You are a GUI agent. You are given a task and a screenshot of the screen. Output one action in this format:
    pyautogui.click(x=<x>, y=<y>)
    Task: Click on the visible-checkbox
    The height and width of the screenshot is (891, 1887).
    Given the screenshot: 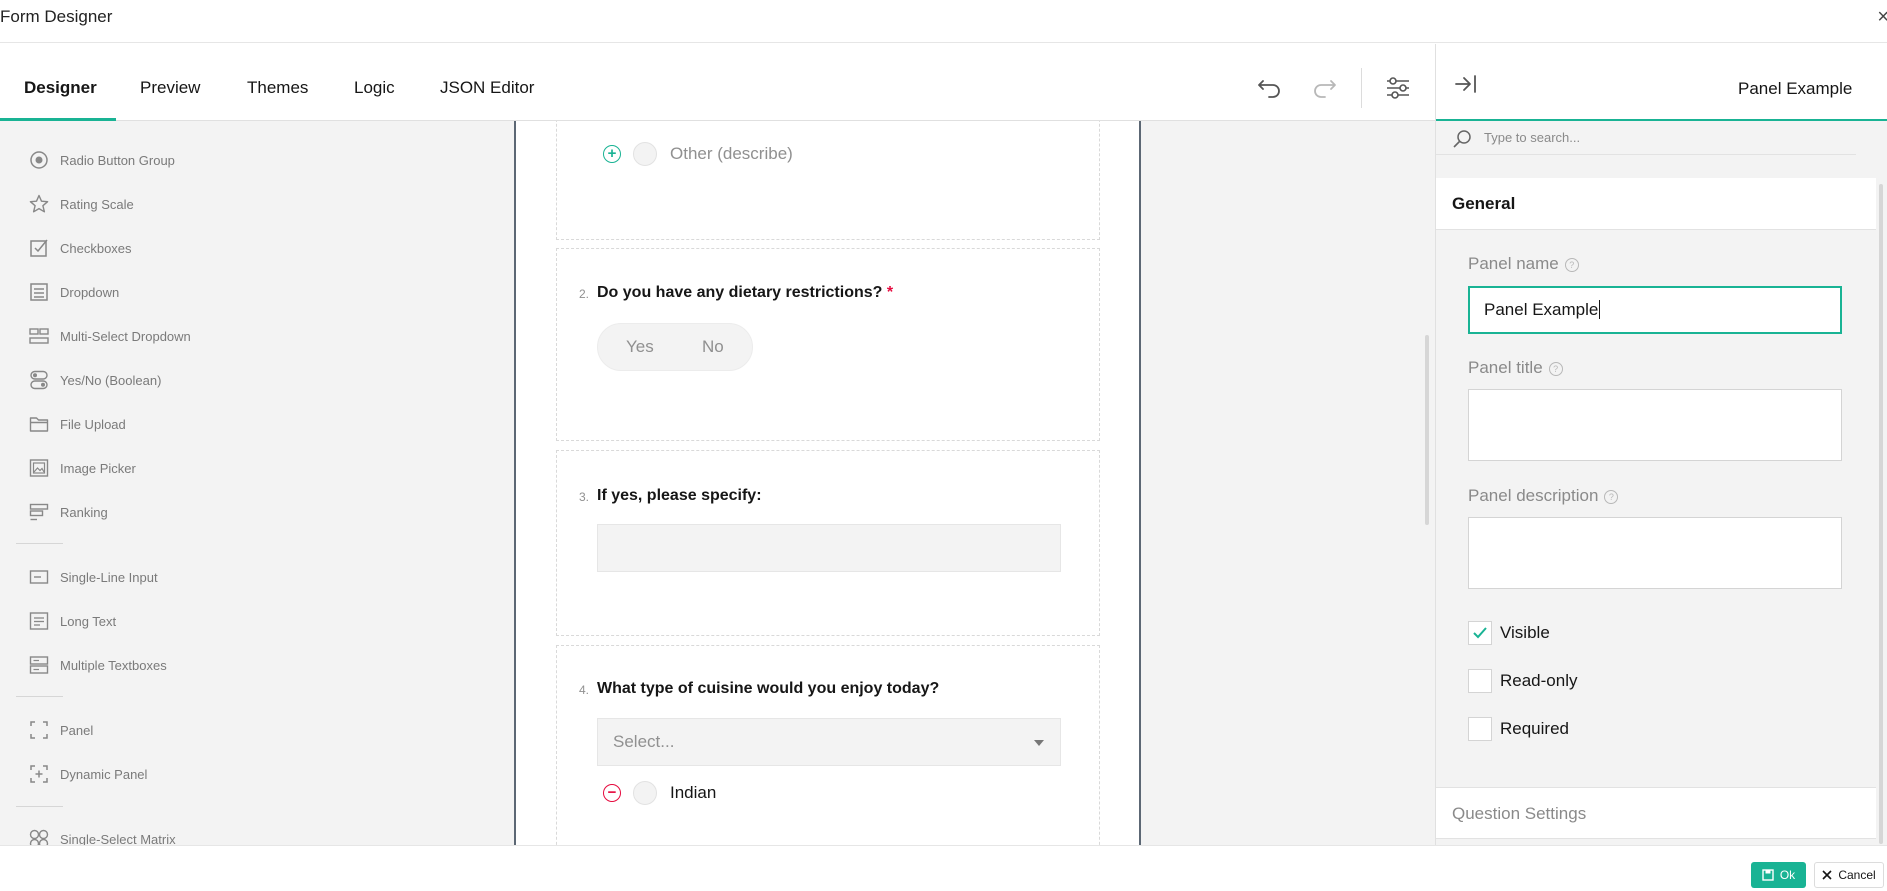 What is the action you would take?
    pyautogui.click(x=1480, y=633)
    